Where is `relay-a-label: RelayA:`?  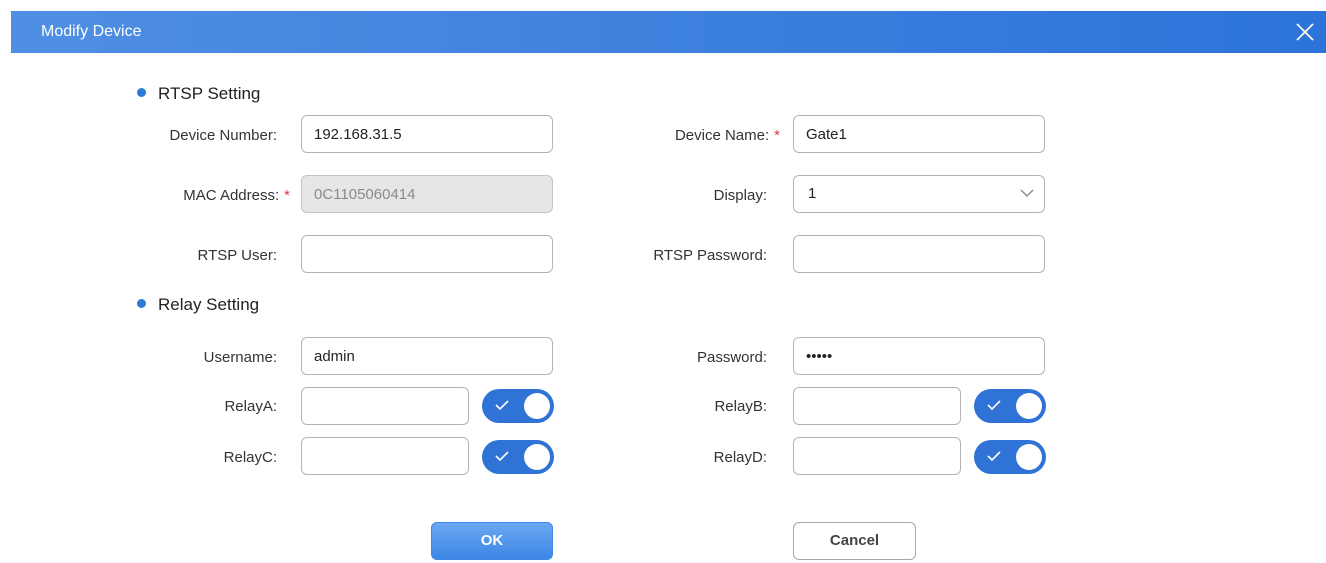 relay-a-label: RelayA: is located at coordinates (250, 406).